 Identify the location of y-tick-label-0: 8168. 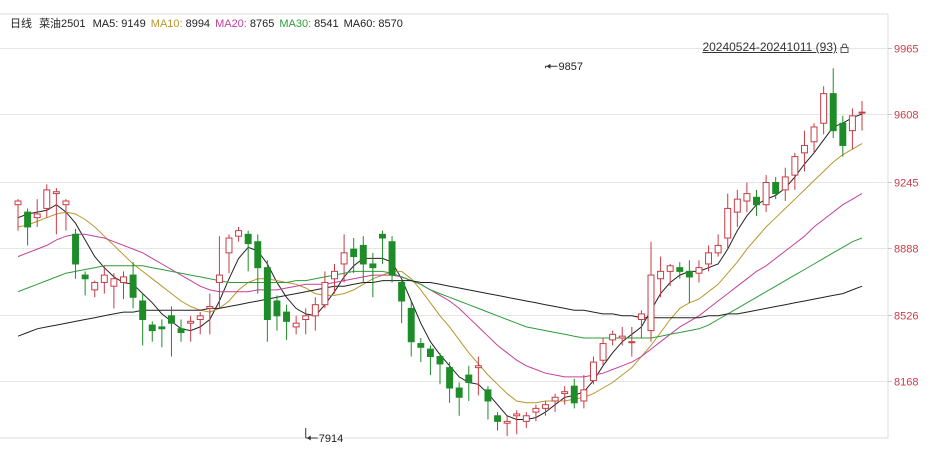
(906, 383).